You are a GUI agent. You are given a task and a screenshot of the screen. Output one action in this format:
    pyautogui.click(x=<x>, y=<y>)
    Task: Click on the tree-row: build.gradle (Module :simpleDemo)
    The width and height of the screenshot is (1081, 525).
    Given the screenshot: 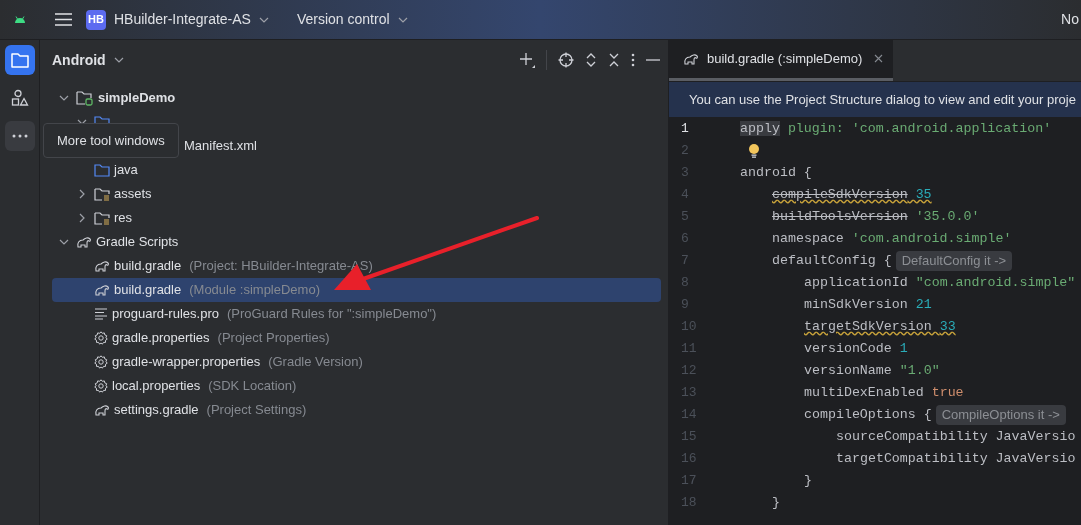 What is the action you would take?
    pyautogui.click(x=356, y=290)
    